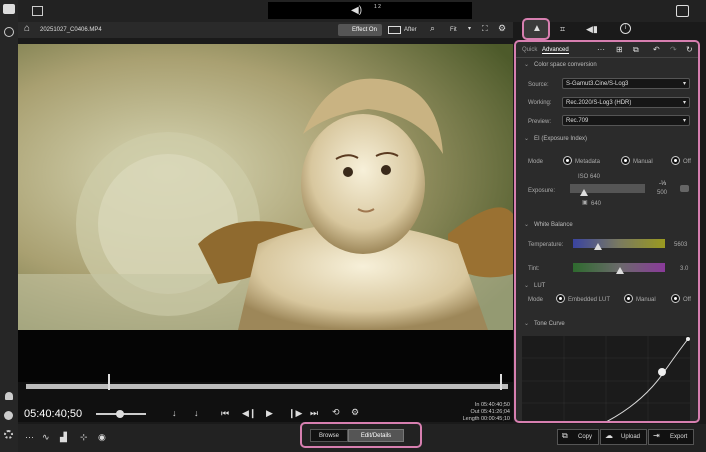  What do you see at coordinates (682, 11) in the screenshot?
I see `panel-toggle-icon` at bounding box center [682, 11].